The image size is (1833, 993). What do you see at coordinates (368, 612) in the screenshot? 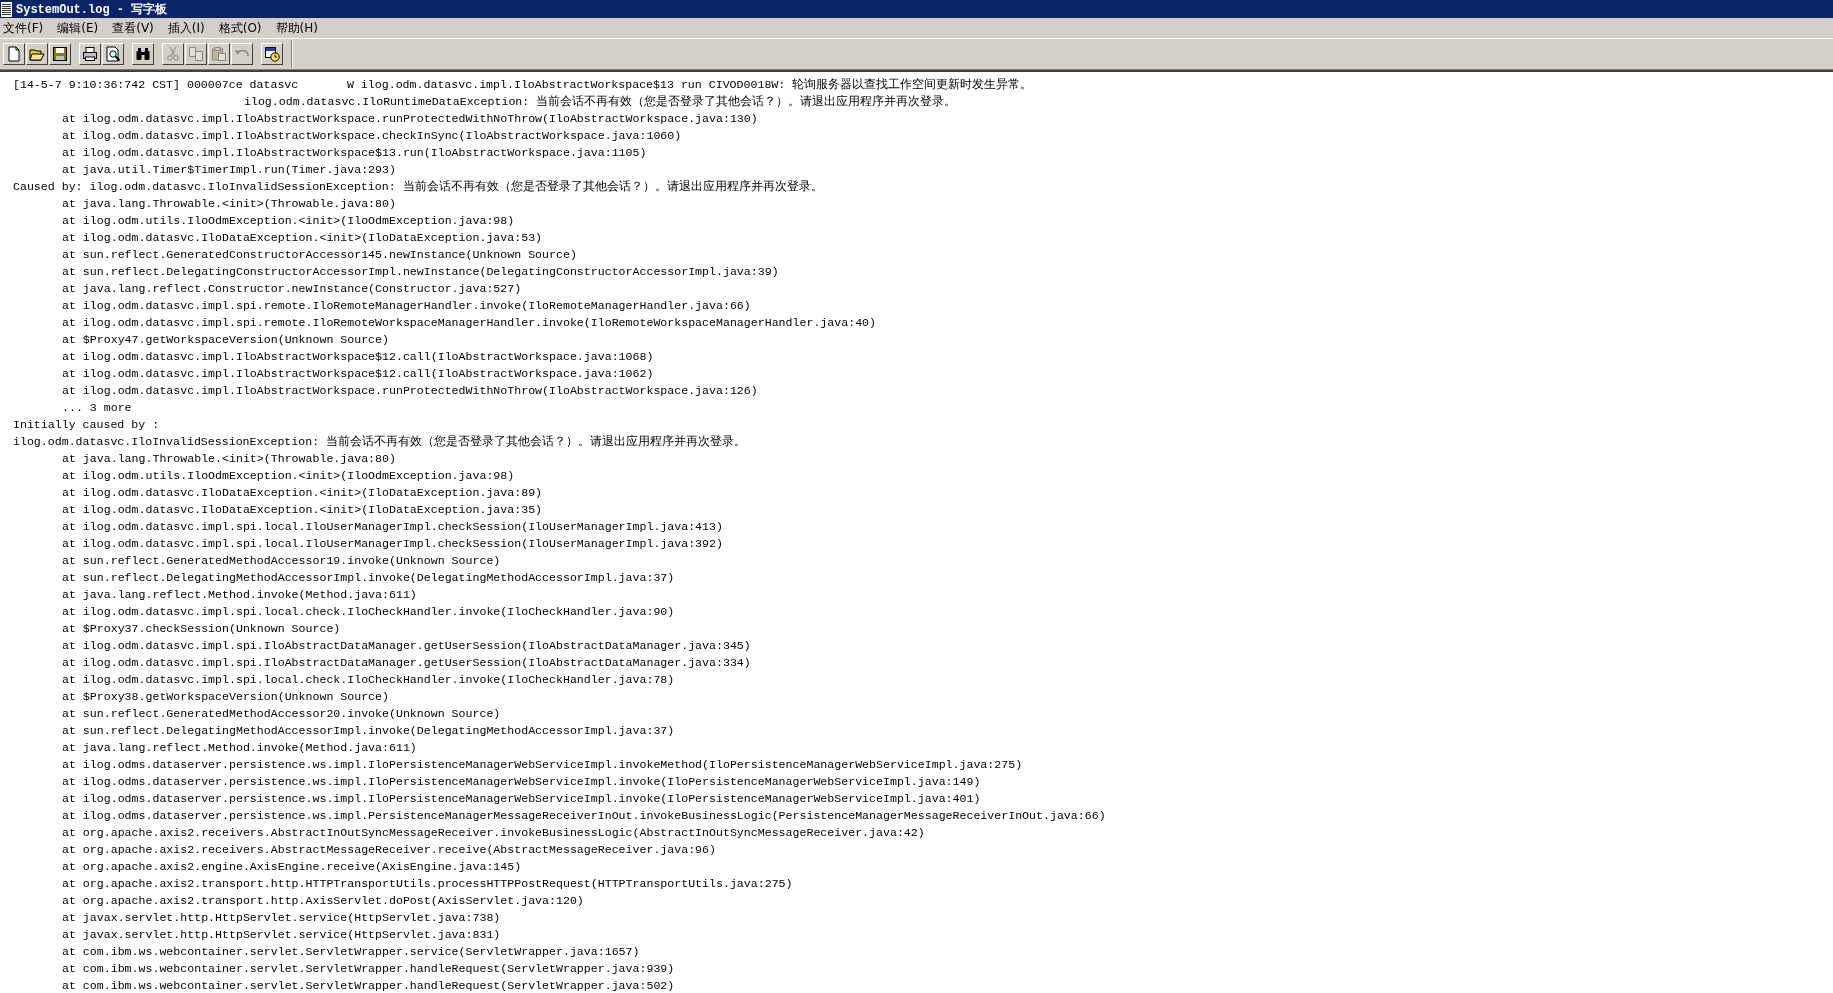
I see `log-line: at ilog.odm.datasvc.impl.spi.local.check.IloCheckHandler.invoke(IloCheckHandler.java:90)` at bounding box center [368, 612].